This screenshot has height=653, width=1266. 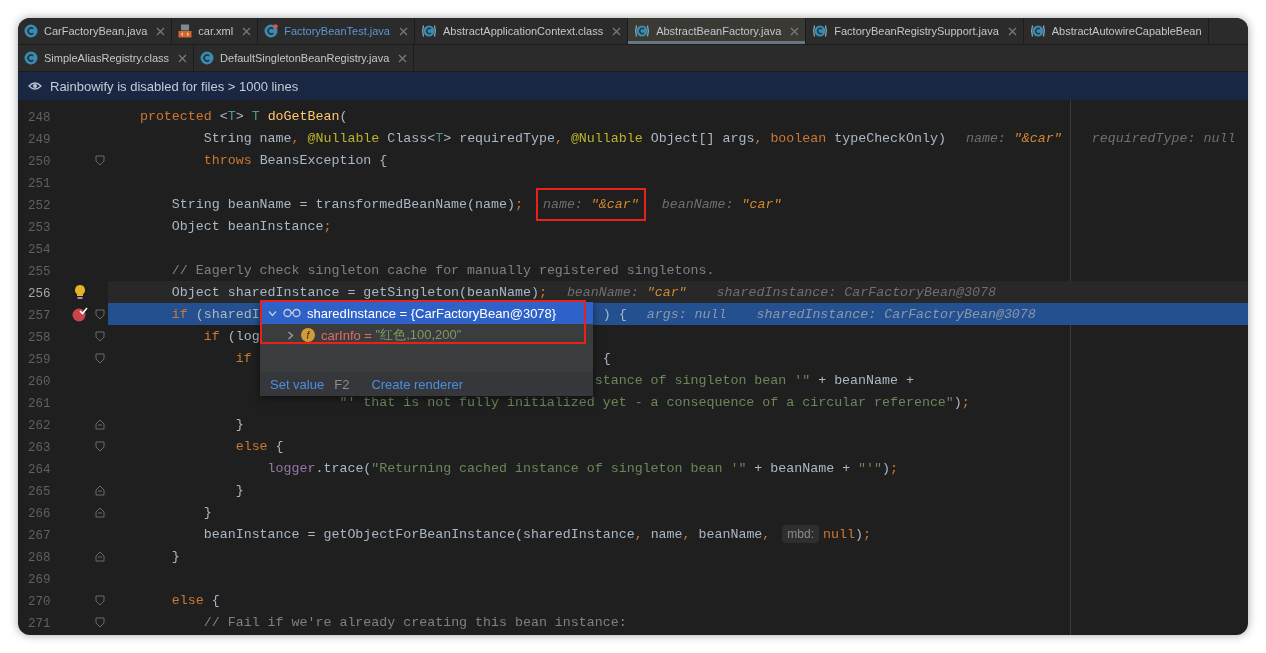 What do you see at coordinates (39, 162) in the screenshot?
I see `line-number: 250` at bounding box center [39, 162].